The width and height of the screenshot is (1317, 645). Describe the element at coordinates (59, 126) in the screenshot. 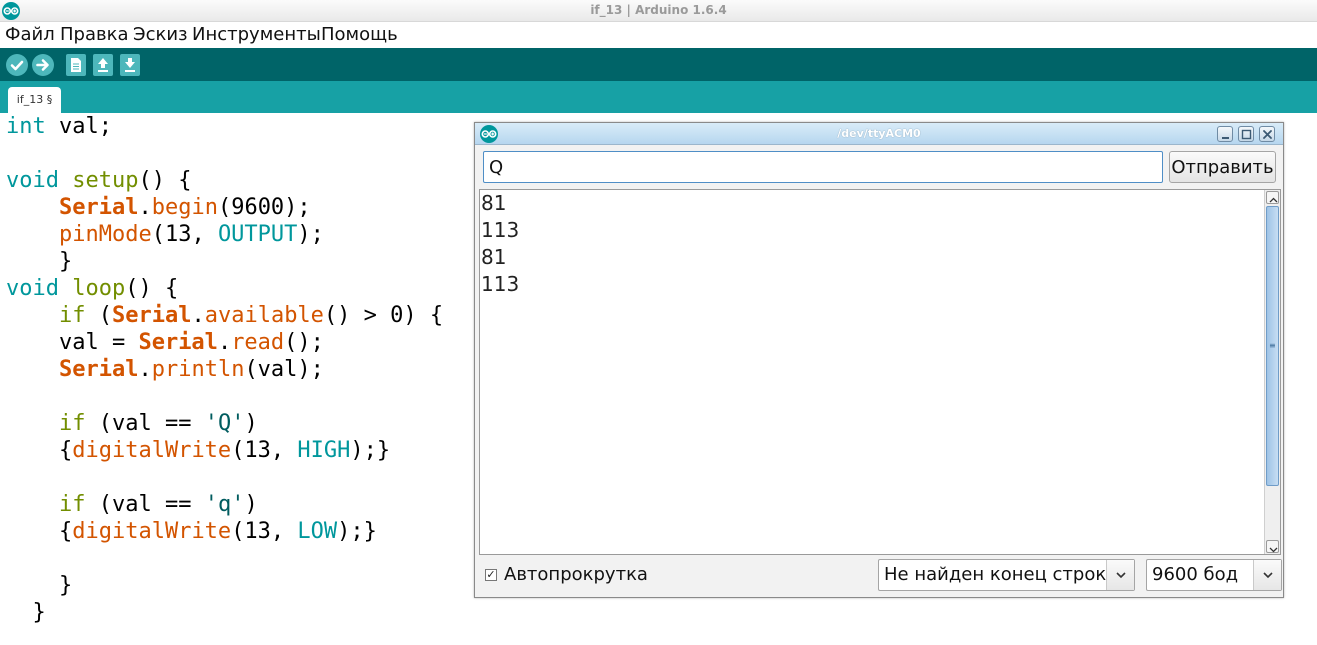

I see `code-line: int val;` at that location.